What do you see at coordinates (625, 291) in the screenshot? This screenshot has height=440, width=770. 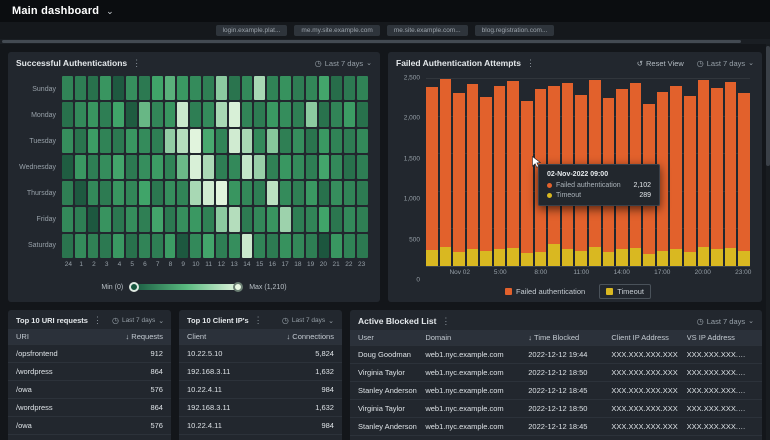 I see `legend-item: Timeout` at bounding box center [625, 291].